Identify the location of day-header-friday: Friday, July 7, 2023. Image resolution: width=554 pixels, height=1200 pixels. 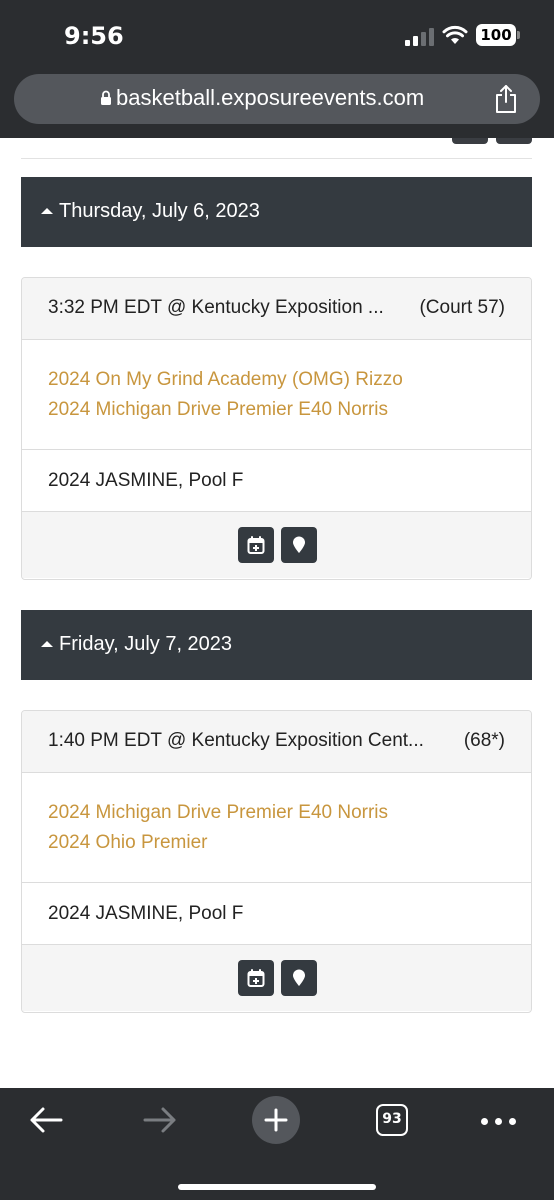
(276, 645).